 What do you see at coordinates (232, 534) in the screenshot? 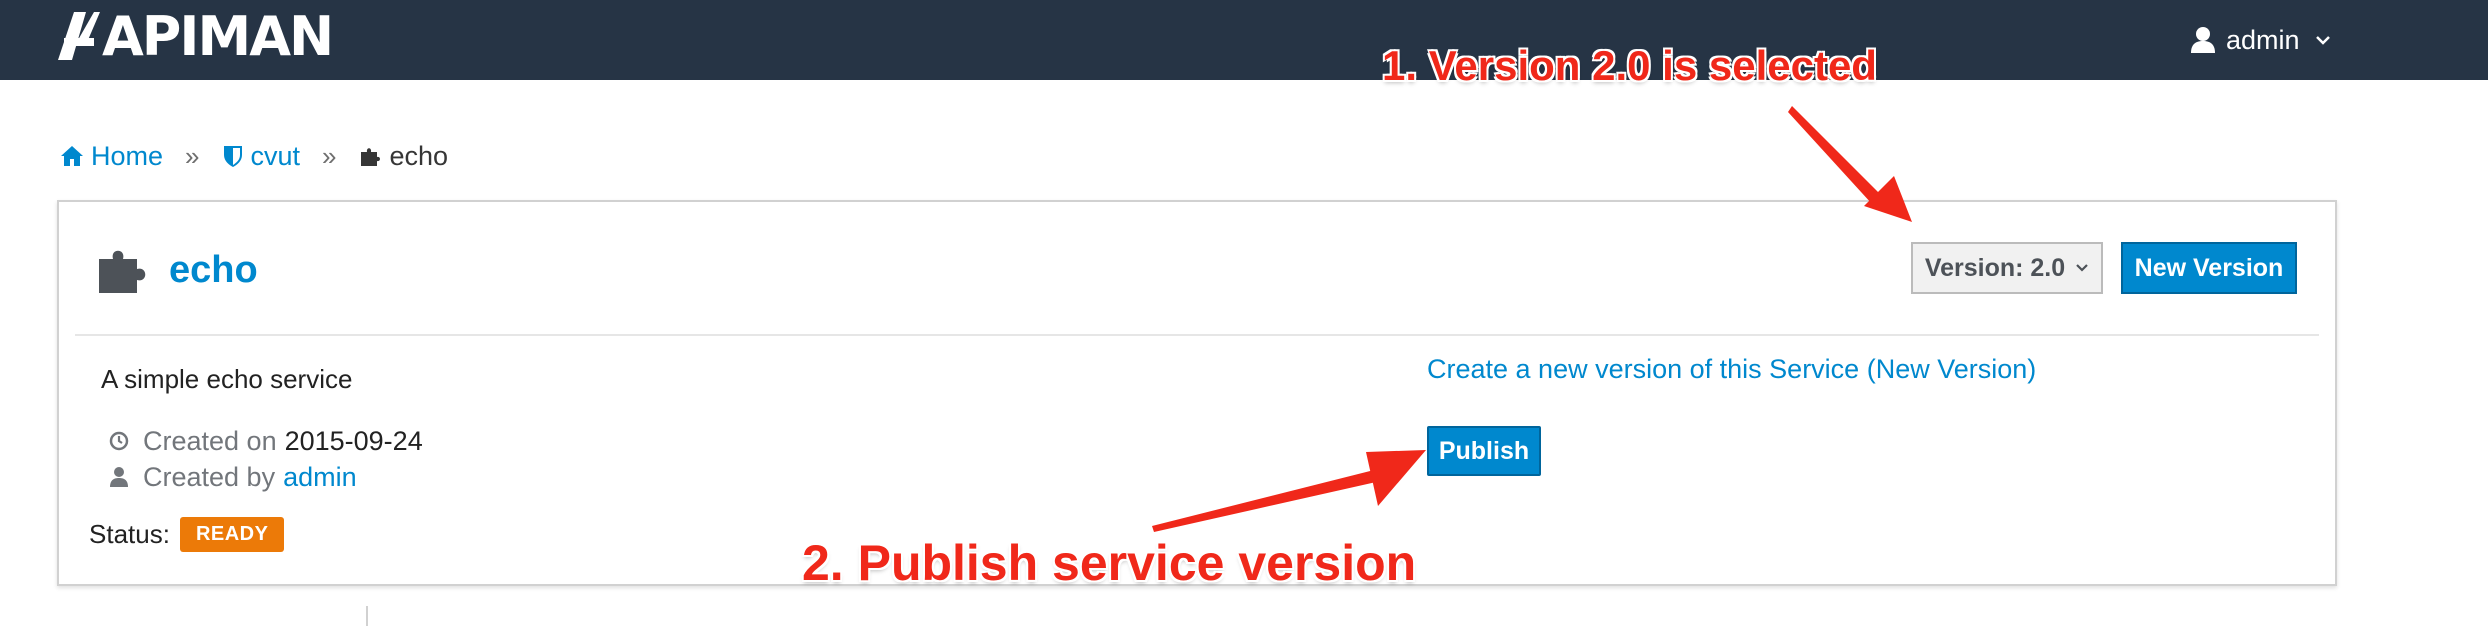
I see `status-badge: READY` at bounding box center [232, 534].